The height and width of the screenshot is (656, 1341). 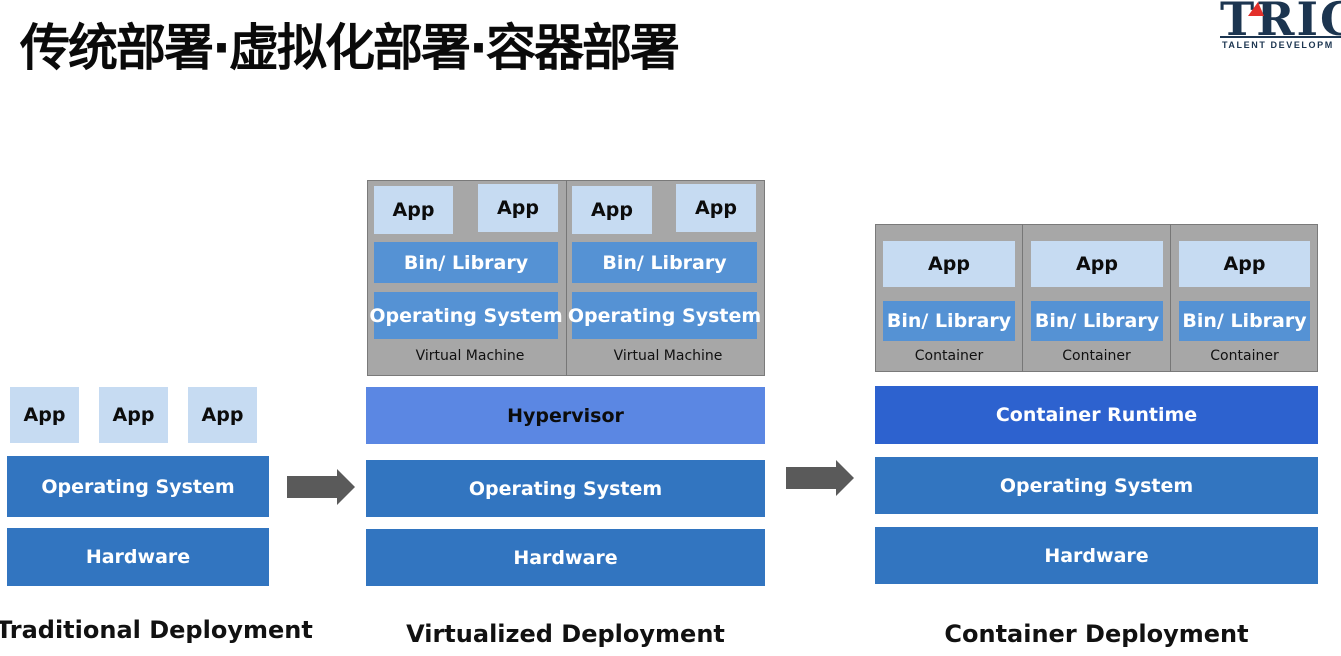 What do you see at coordinates (1256, 9) in the screenshot?
I see `logo-flag-icon` at bounding box center [1256, 9].